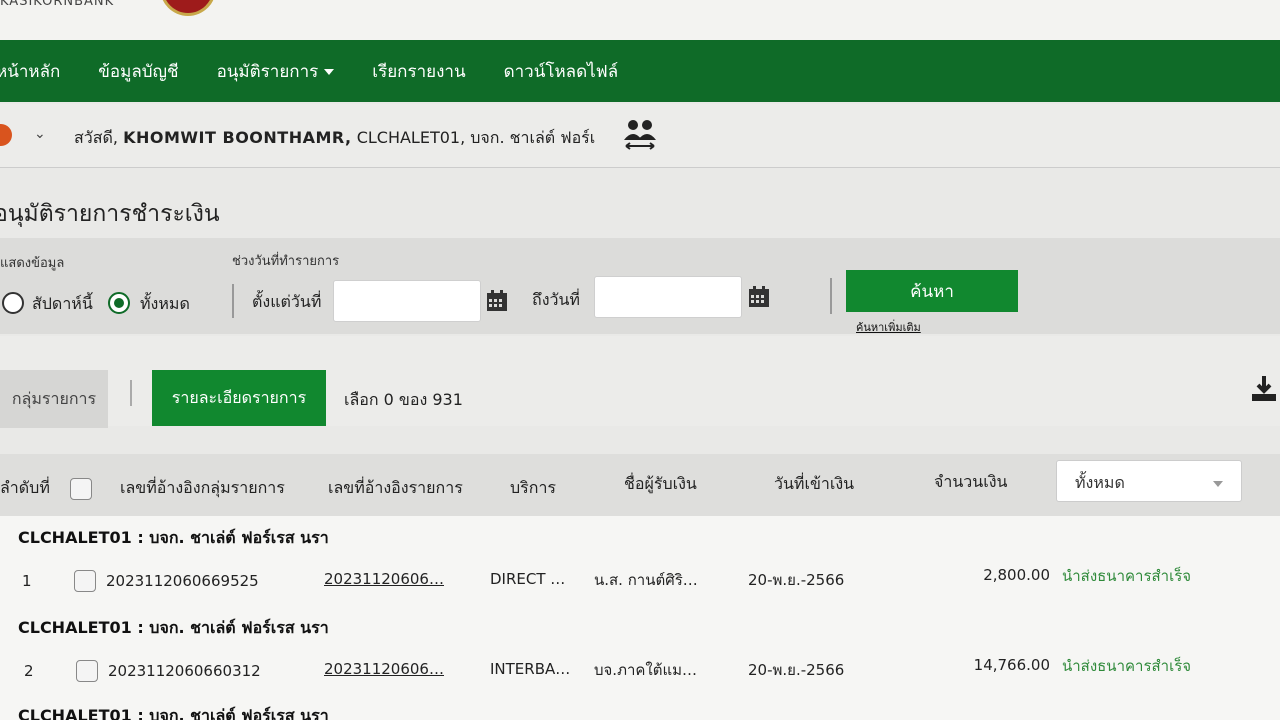 This screenshot has width=1280, height=720. What do you see at coordinates (13, 303) in the screenshot?
I see `radio-this-week` at bounding box center [13, 303].